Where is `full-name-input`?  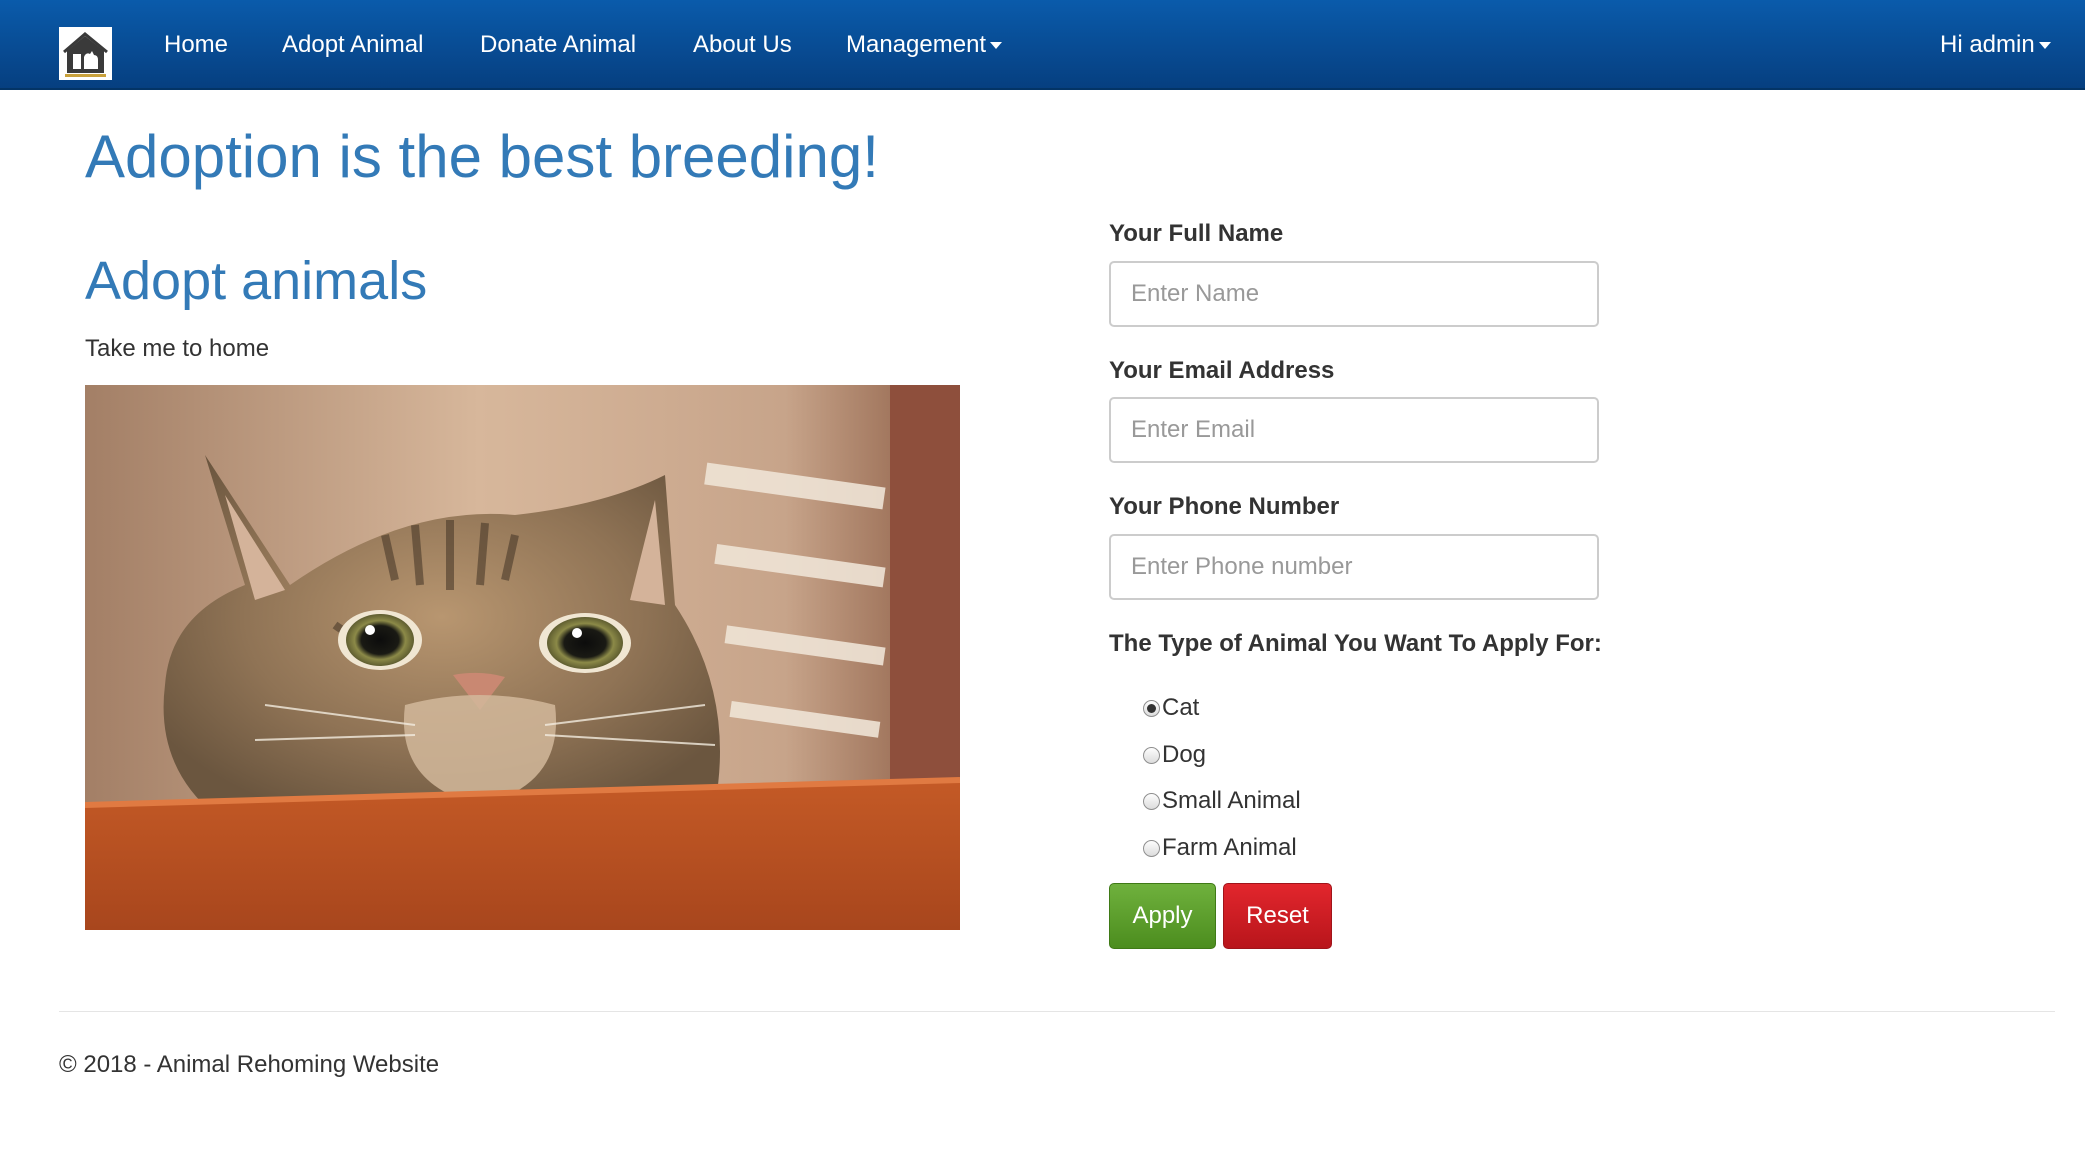 full-name-input is located at coordinates (1354, 294).